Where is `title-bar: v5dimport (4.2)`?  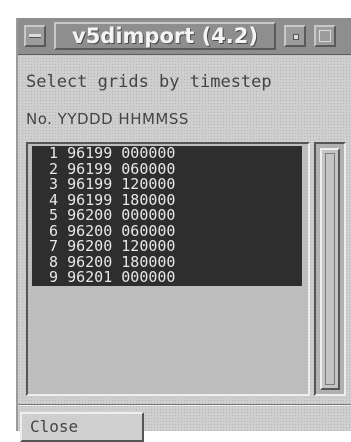 title-bar: v5dimport (4.2) is located at coordinates (184, 36).